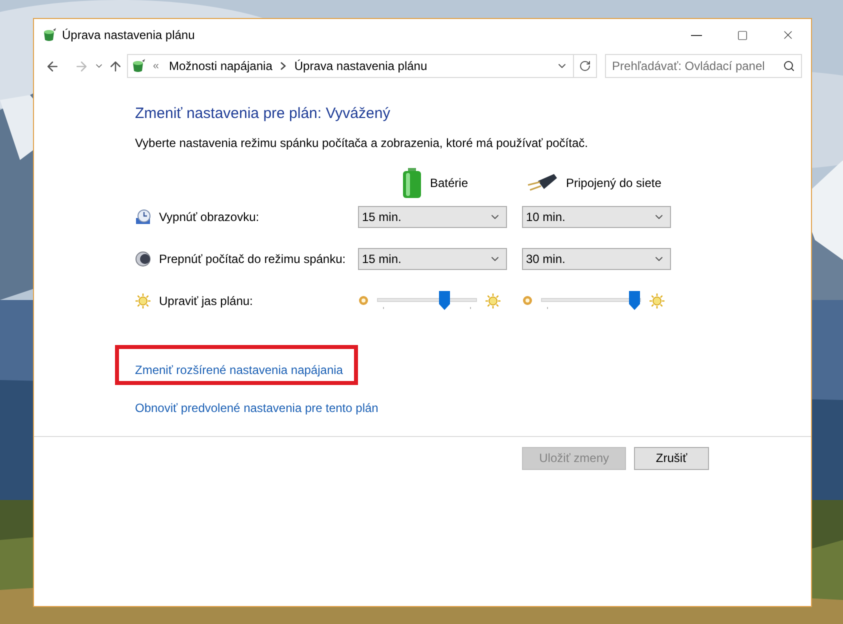  I want to click on link: Obnoviť predvolené nastavenia pre tento plán, so click(256, 407).